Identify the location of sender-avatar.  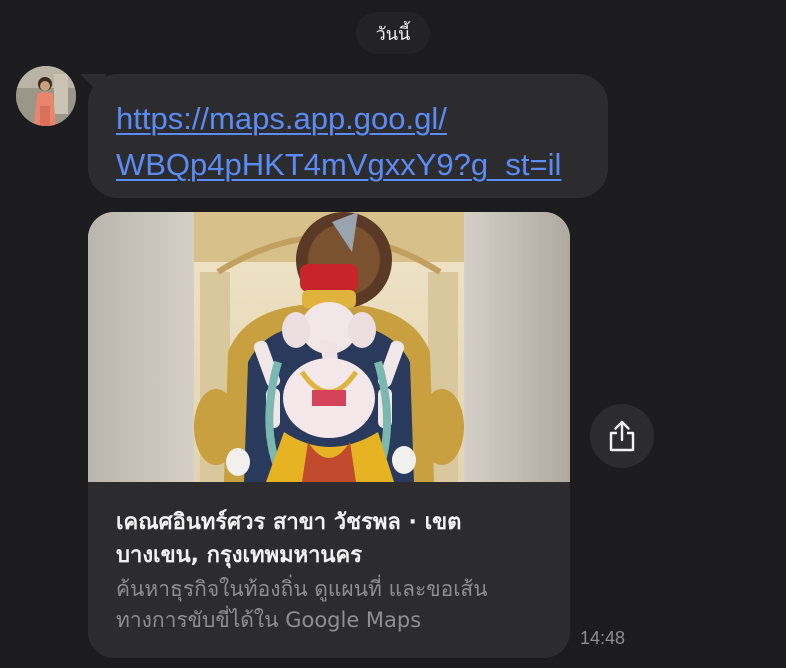
(46, 96).